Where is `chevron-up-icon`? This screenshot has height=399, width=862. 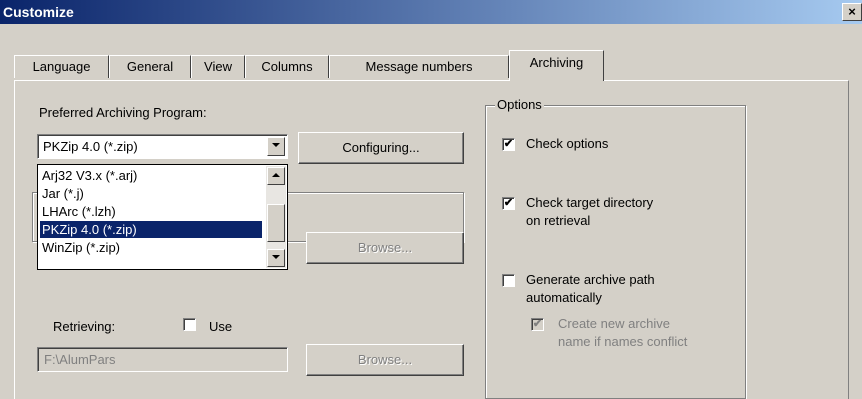
chevron-up-icon is located at coordinates (276, 175).